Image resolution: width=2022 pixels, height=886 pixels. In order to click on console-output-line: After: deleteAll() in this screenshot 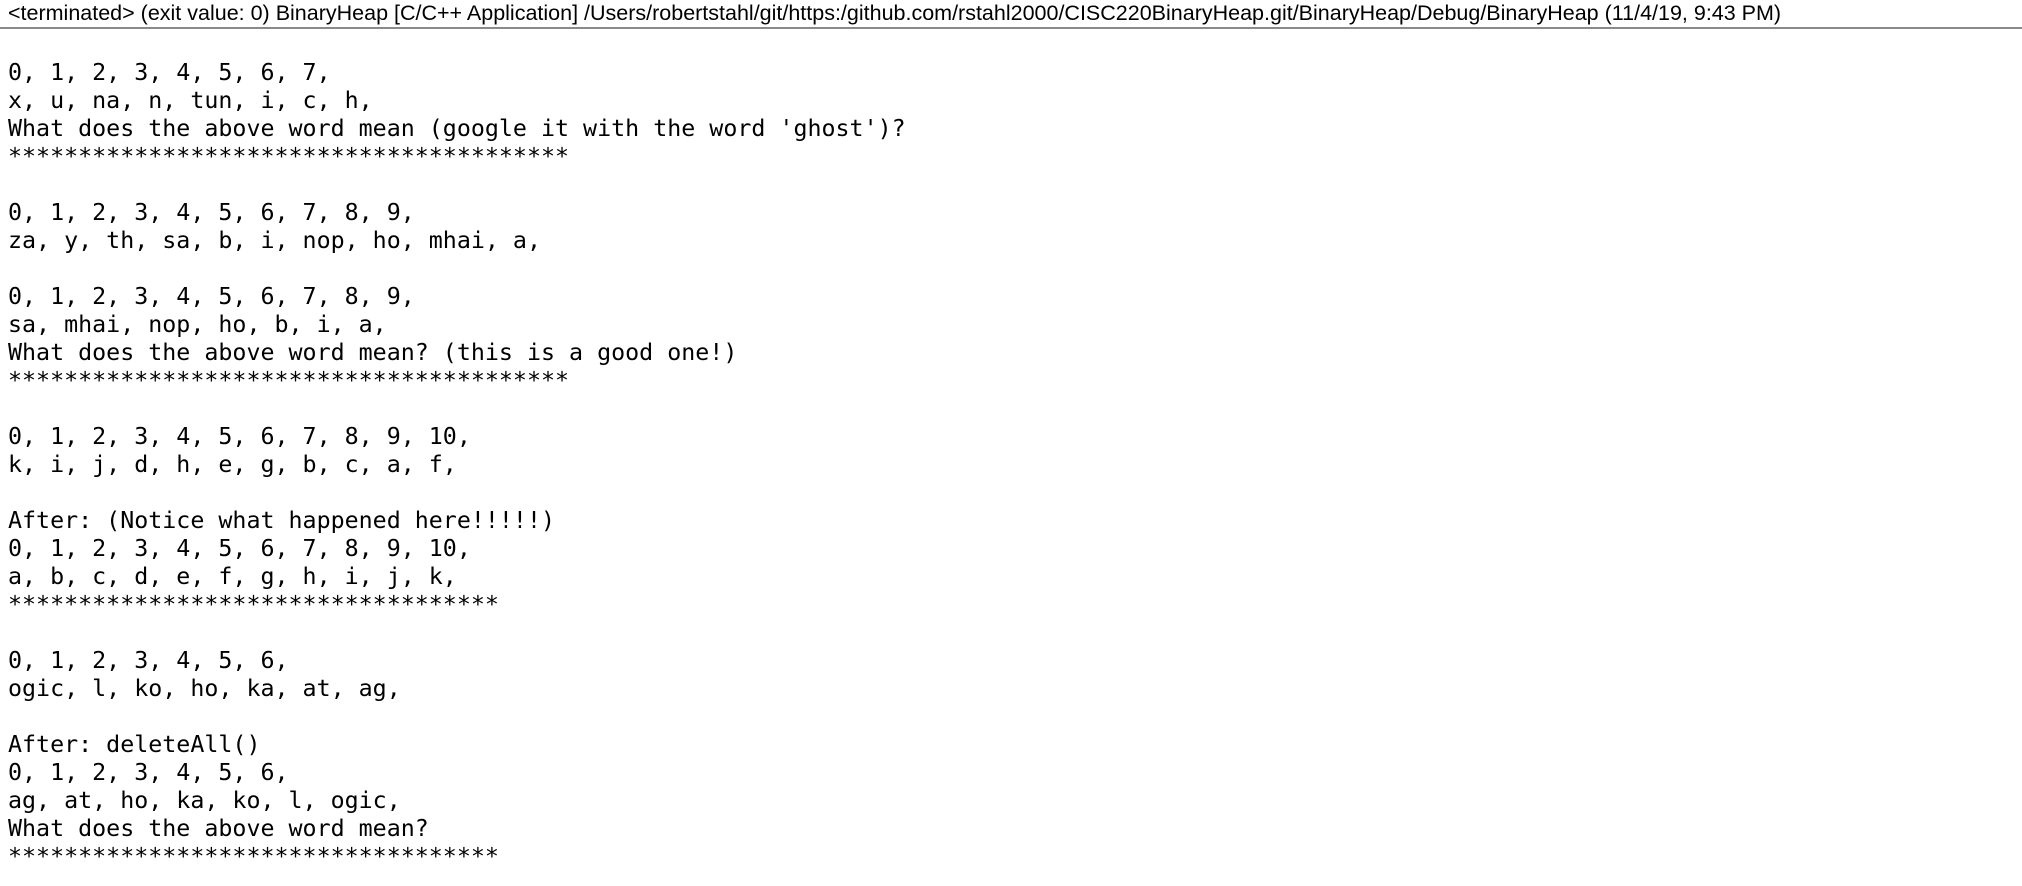, I will do `click(134, 744)`.